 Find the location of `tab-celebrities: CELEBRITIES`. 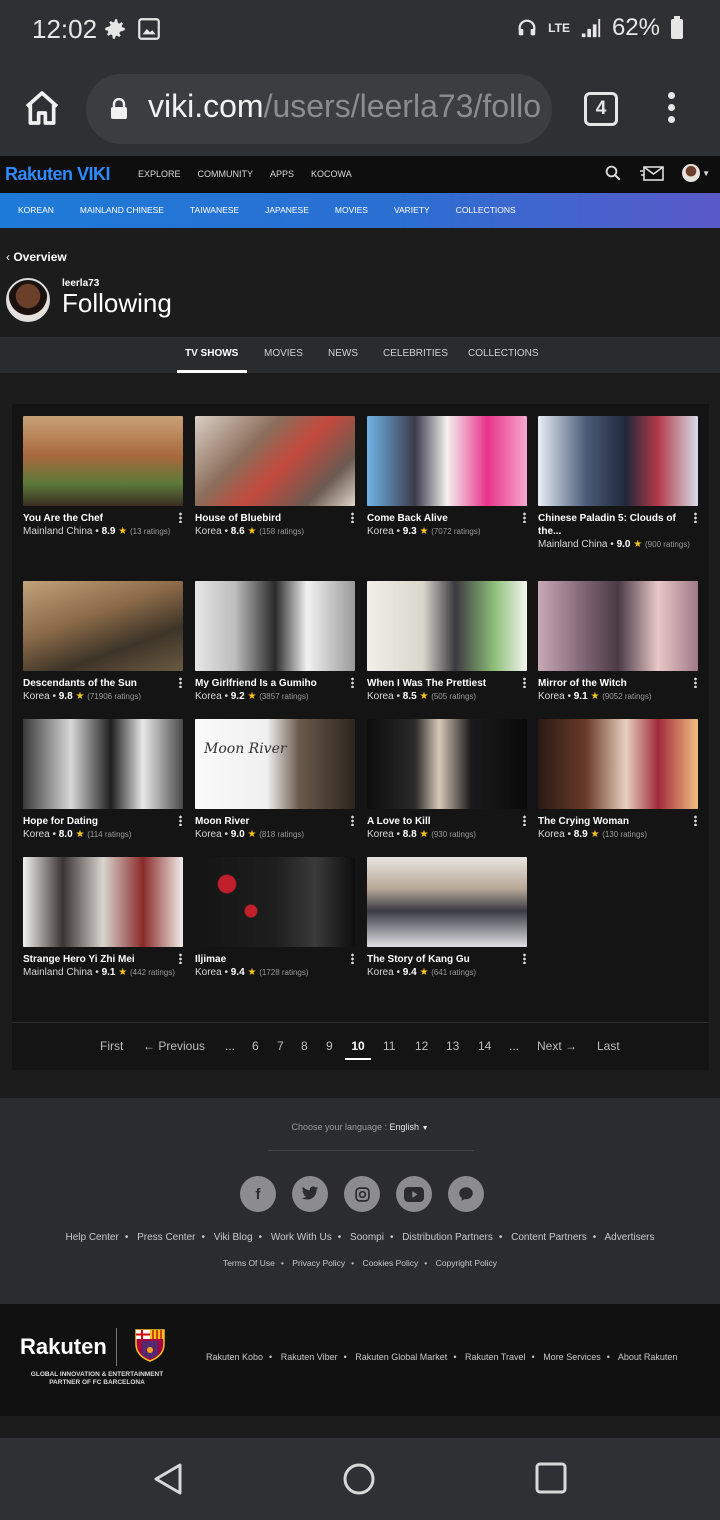

tab-celebrities: CELEBRITIES is located at coordinates (415, 353).